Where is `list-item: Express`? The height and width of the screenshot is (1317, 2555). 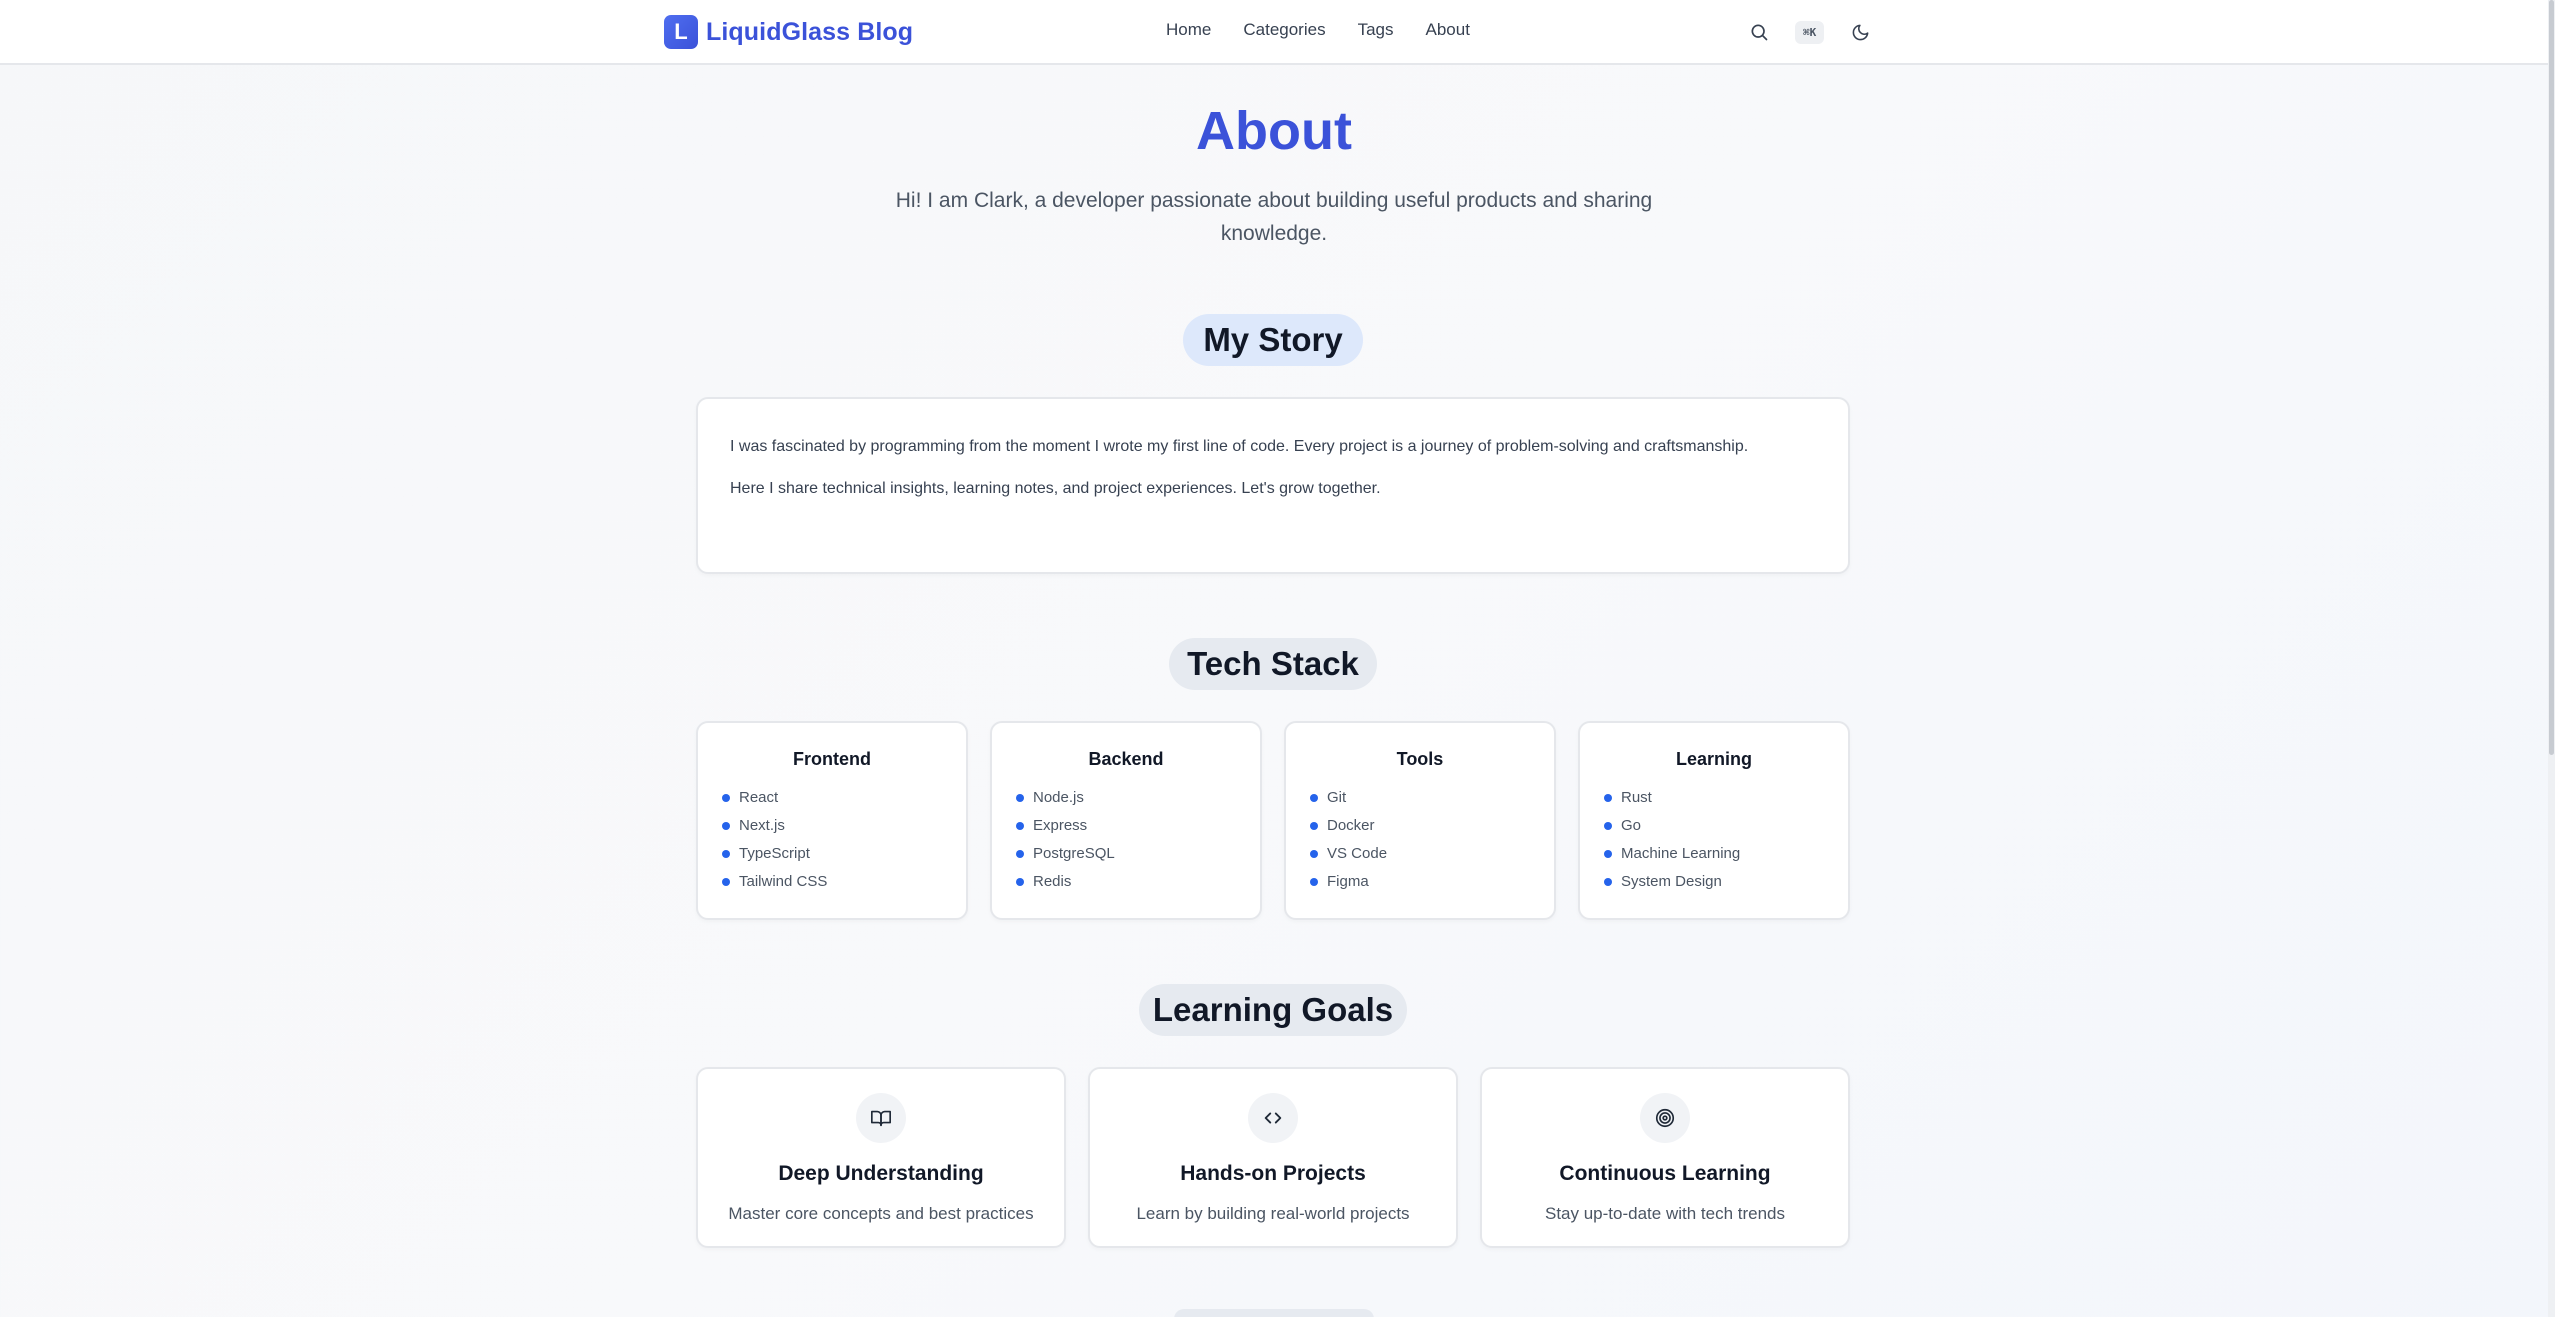
list-item: Express is located at coordinates (1138, 826).